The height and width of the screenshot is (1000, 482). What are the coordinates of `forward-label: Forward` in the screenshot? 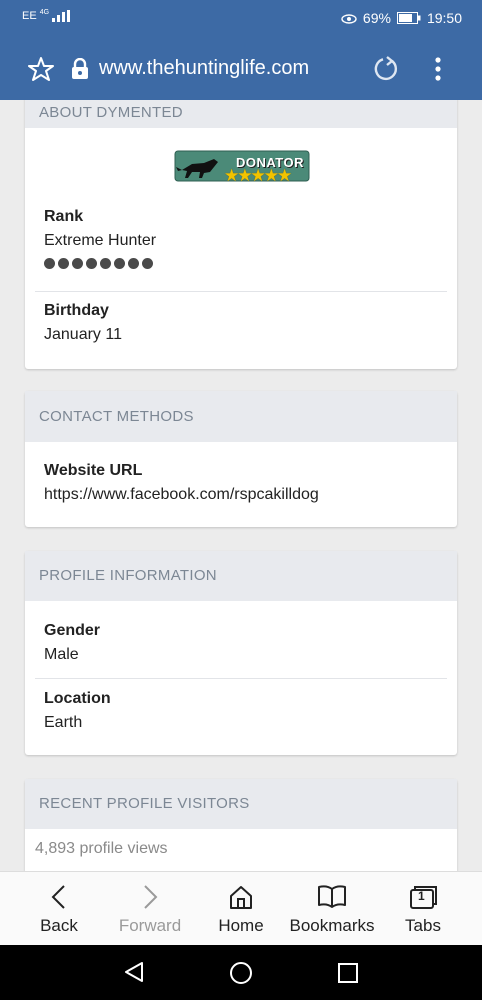 It's located at (150, 925).